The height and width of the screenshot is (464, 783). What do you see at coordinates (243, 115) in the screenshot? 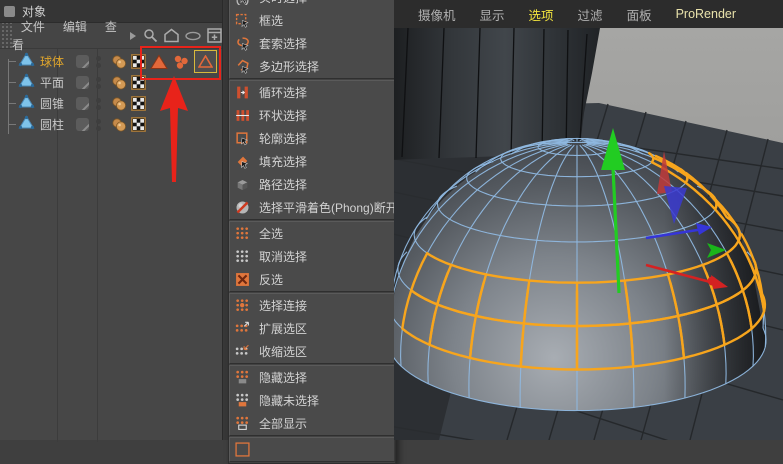
I see `ring-selection-icon` at bounding box center [243, 115].